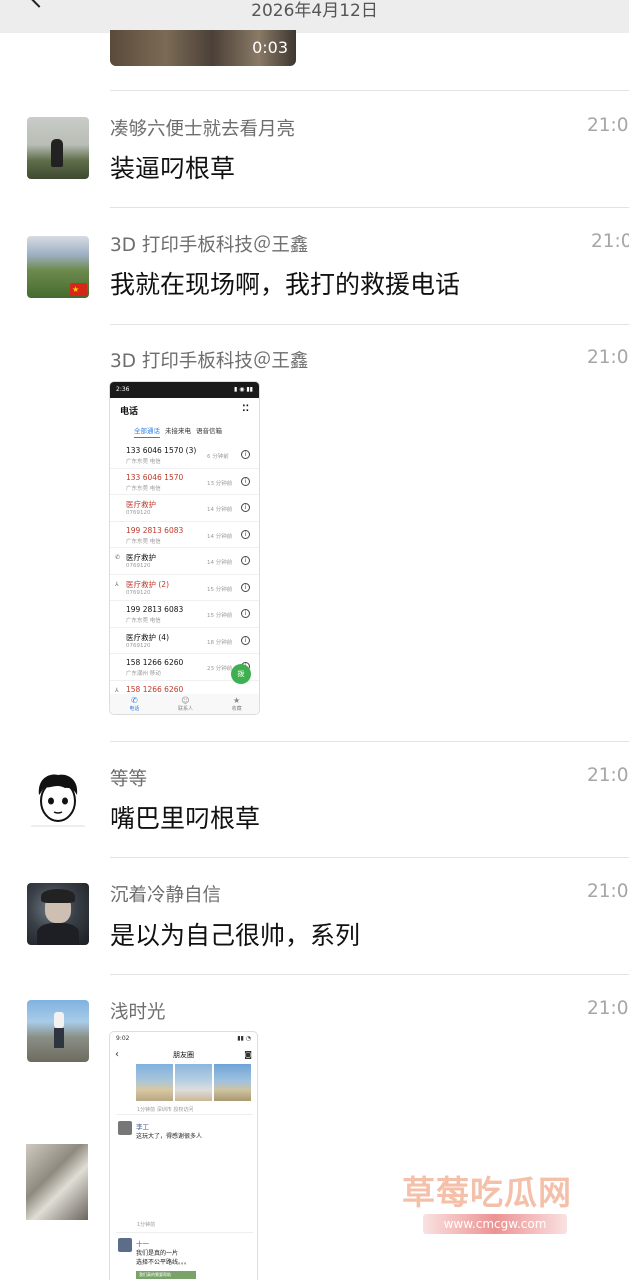  I want to click on post-text: 我们是真的一片, so click(157, 1253).